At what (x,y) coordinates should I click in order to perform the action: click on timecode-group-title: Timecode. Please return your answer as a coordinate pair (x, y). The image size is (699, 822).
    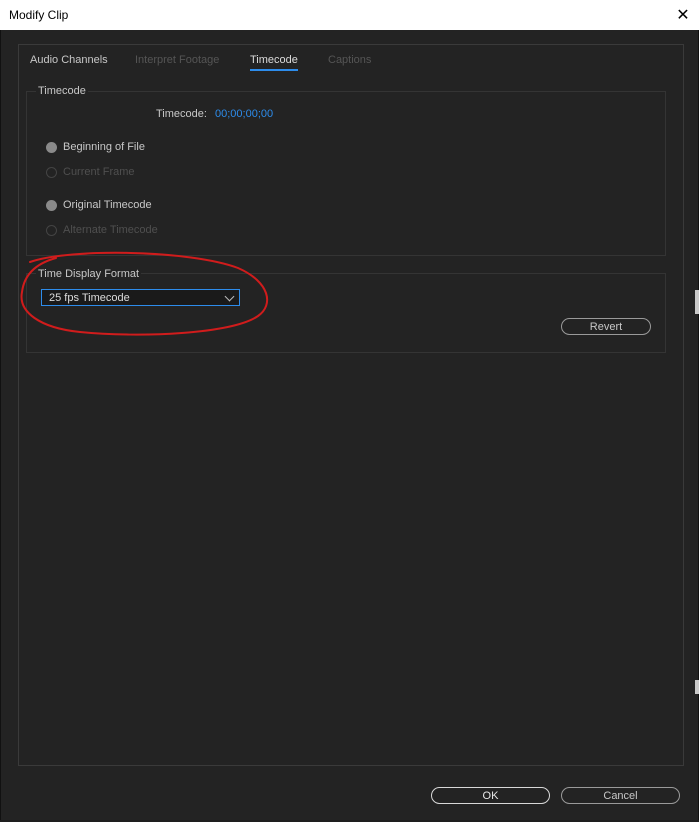
    Looking at the image, I should click on (62, 91).